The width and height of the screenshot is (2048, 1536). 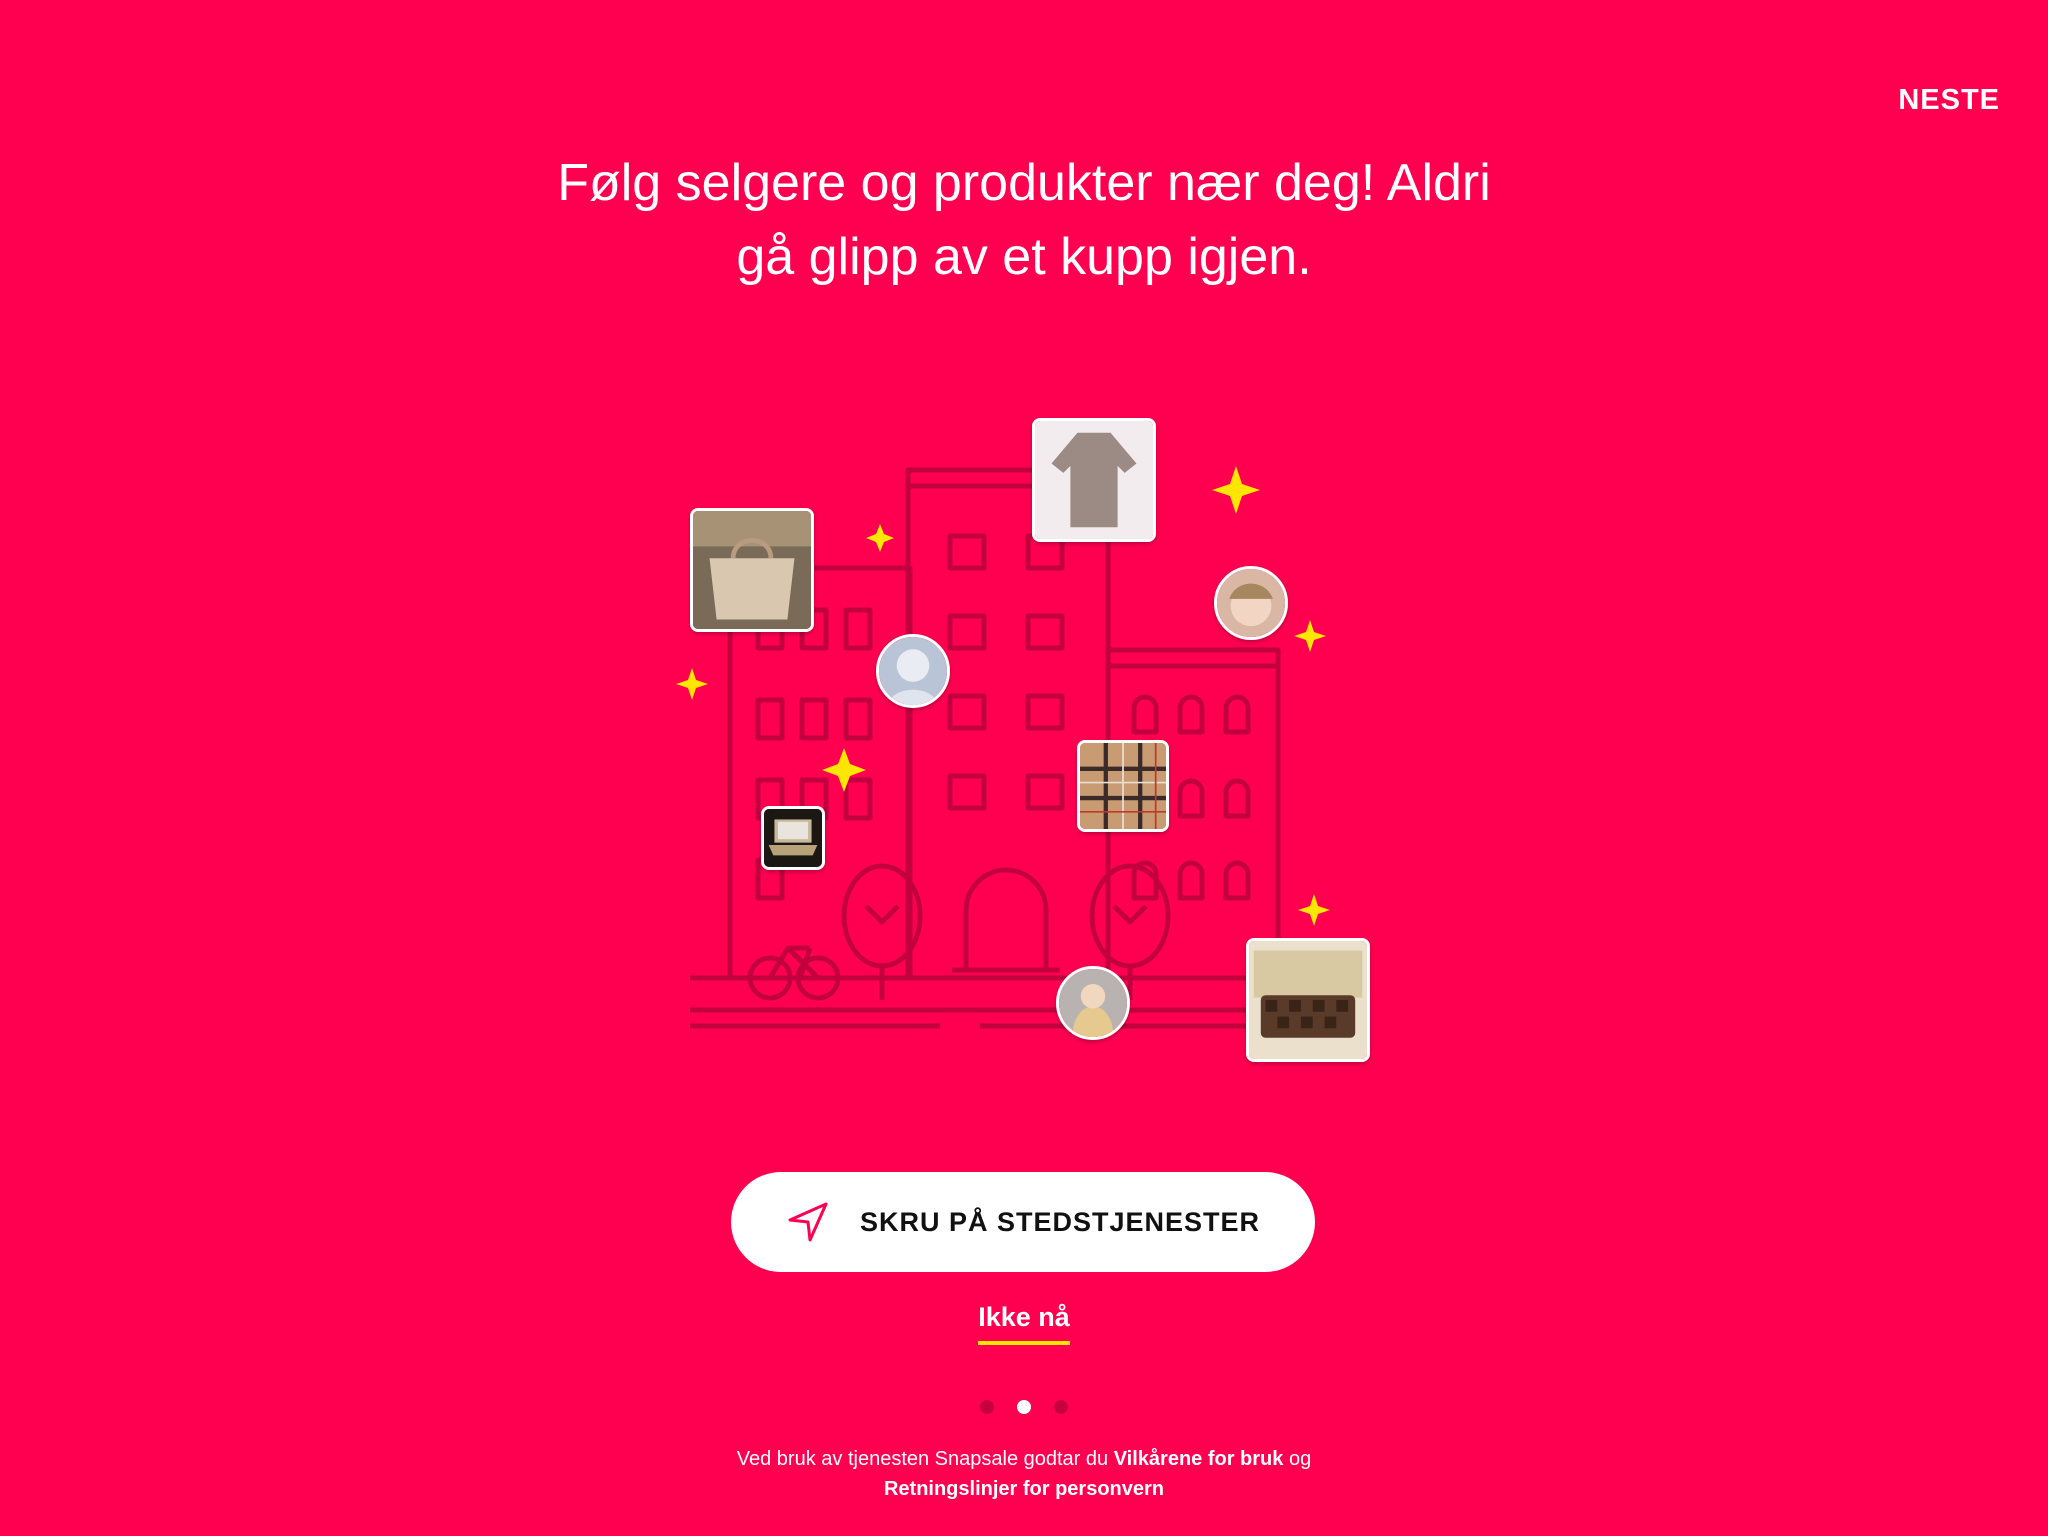 What do you see at coordinates (1308, 1000) in the screenshot?
I see `louis-vuitton-bag-photo` at bounding box center [1308, 1000].